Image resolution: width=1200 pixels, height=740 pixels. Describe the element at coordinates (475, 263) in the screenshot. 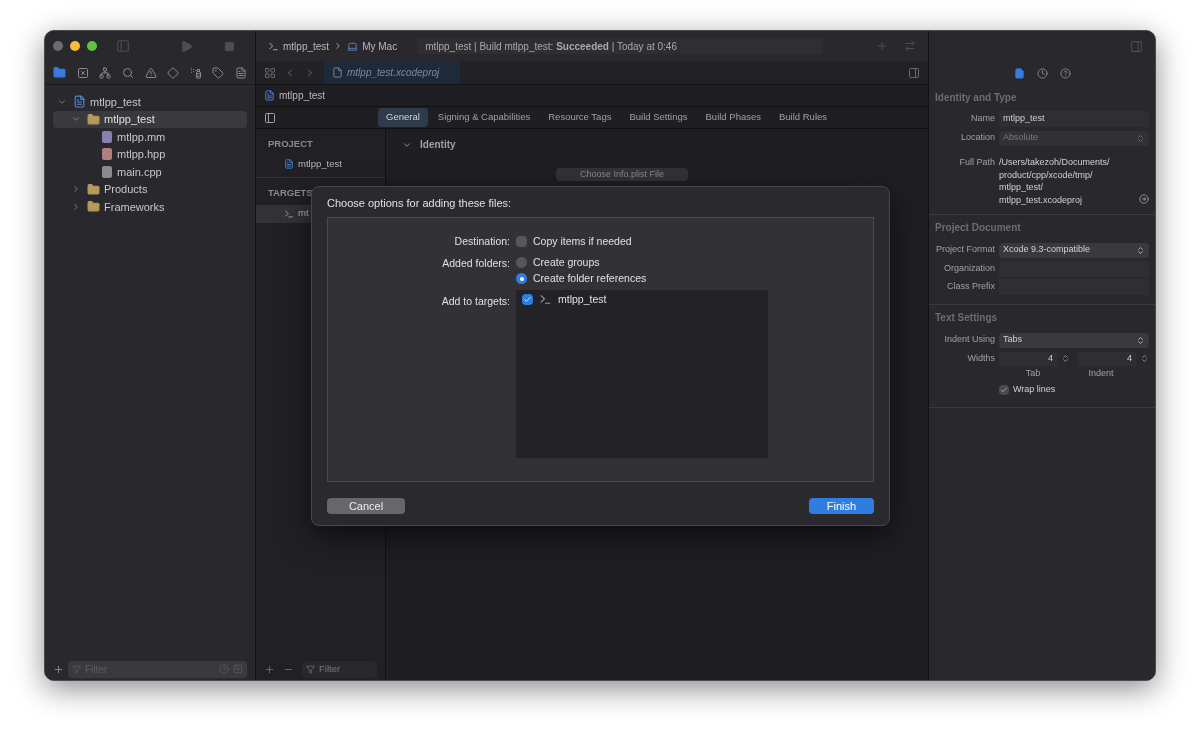

I see `option-label: Added folders:` at that location.